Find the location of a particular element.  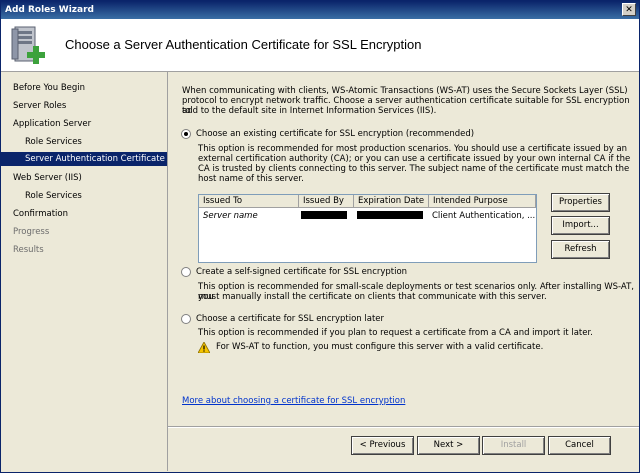

cell-issued-by-redacted is located at coordinates (324, 215).